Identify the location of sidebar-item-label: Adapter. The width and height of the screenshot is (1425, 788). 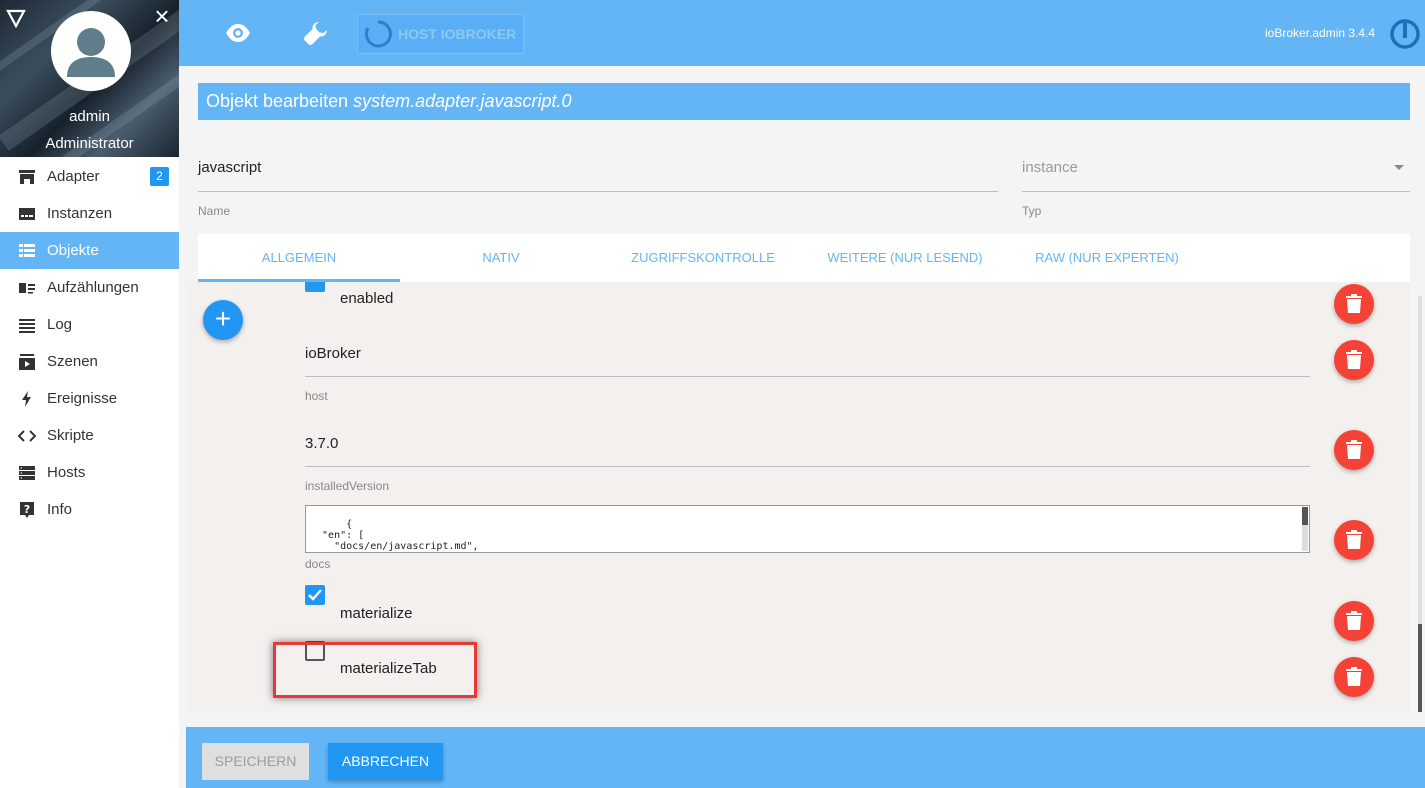
(73, 176).